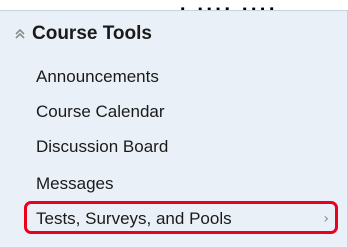 The height and width of the screenshot is (247, 348). What do you see at coordinates (74, 184) in the screenshot?
I see `menu-item-messages: Messages` at bounding box center [74, 184].